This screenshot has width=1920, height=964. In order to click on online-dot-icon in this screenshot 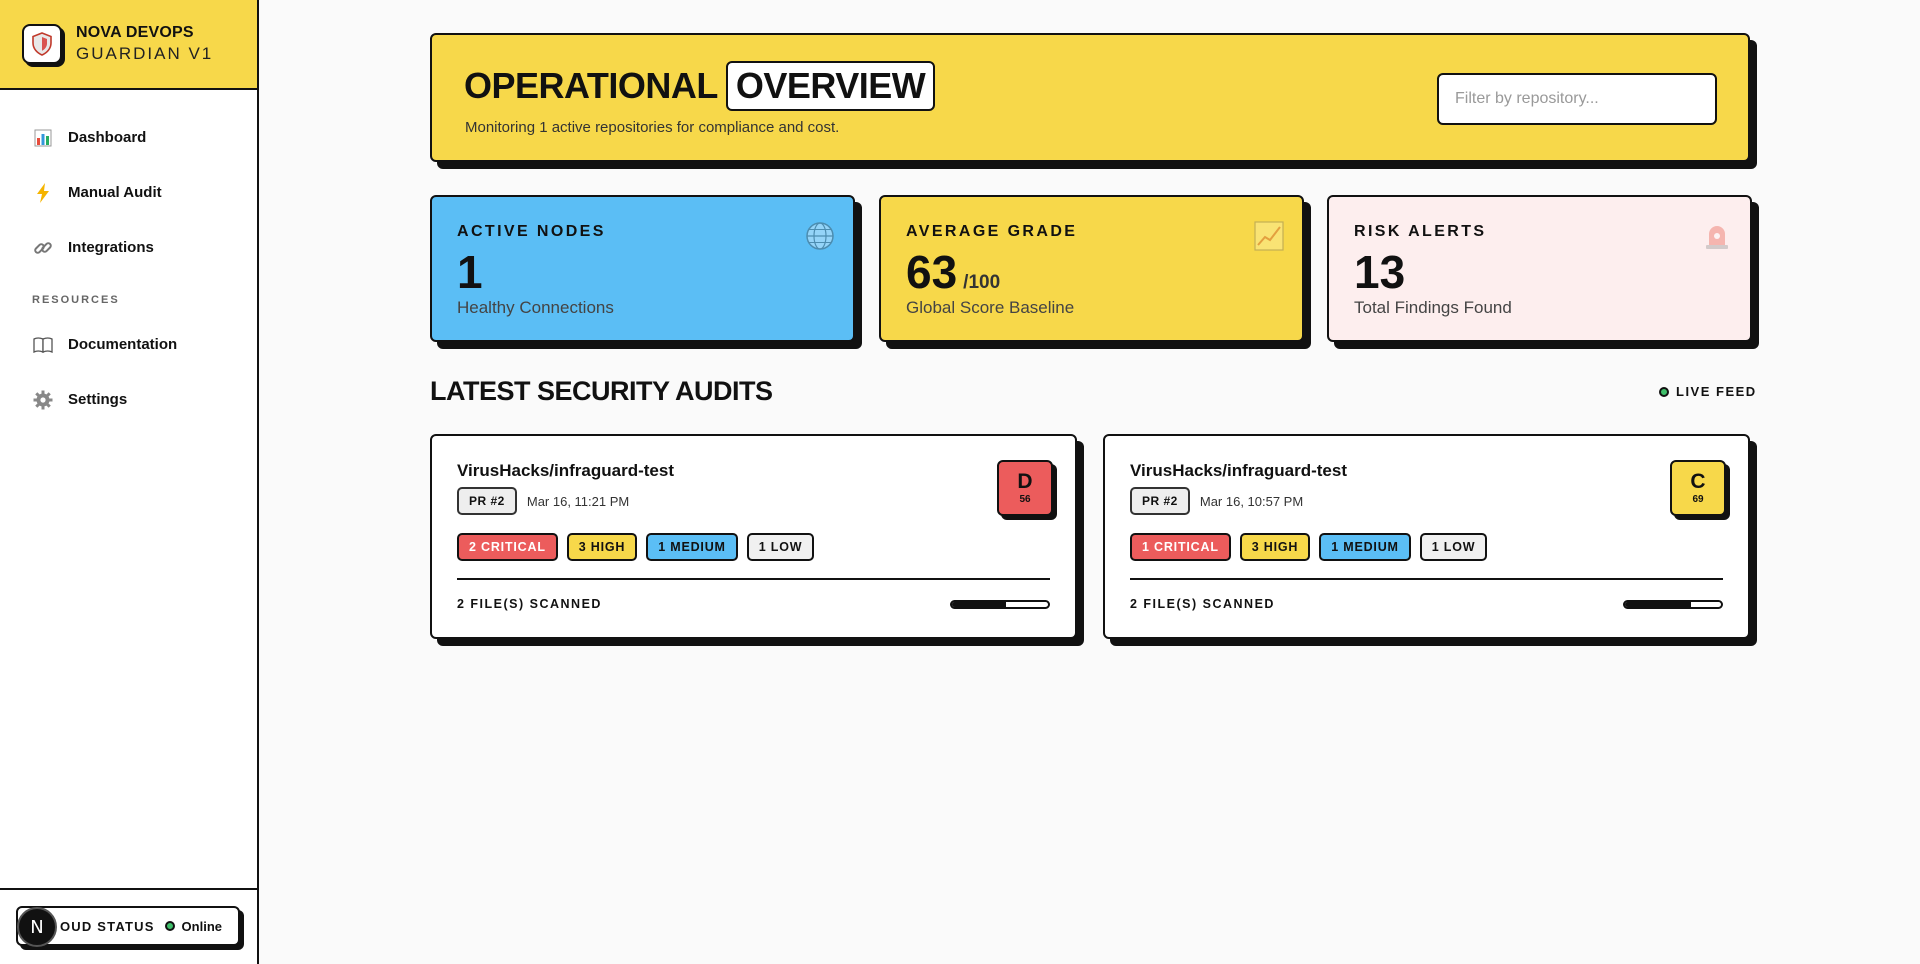, I will do `click(169, 926)`.